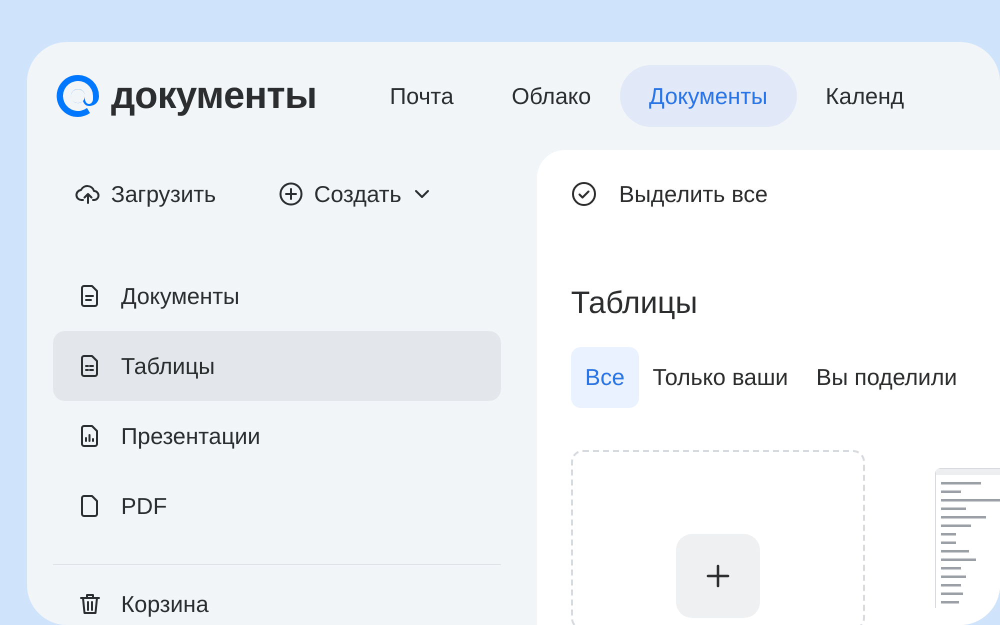 This screenshot has height=625, width=1000. What do you see at coordinates (277, 506) in the screenshot?
I see `sidebar-item: PDF` at bounding box center [277, 506].